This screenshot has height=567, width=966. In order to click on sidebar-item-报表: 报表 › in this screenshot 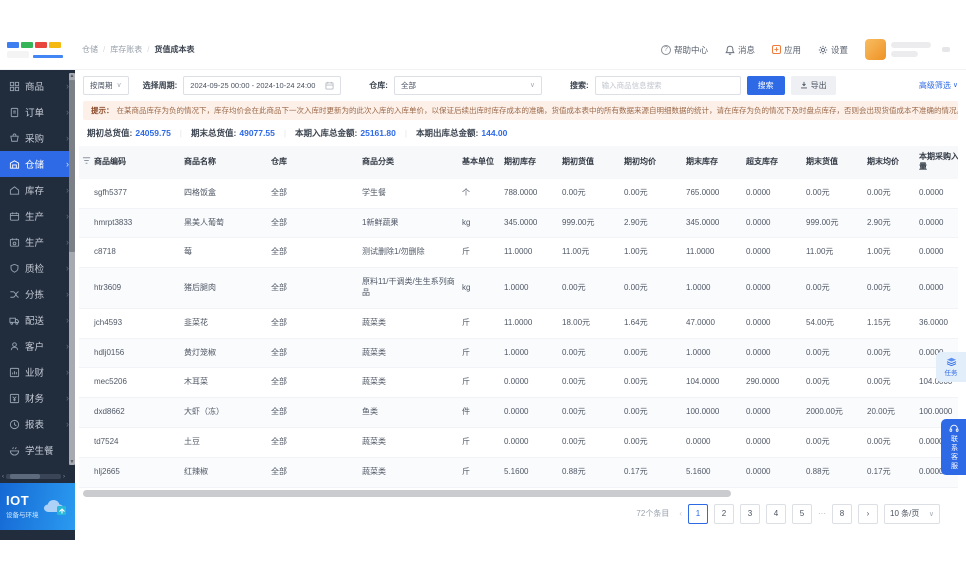, I will do `click(37, 424)`.